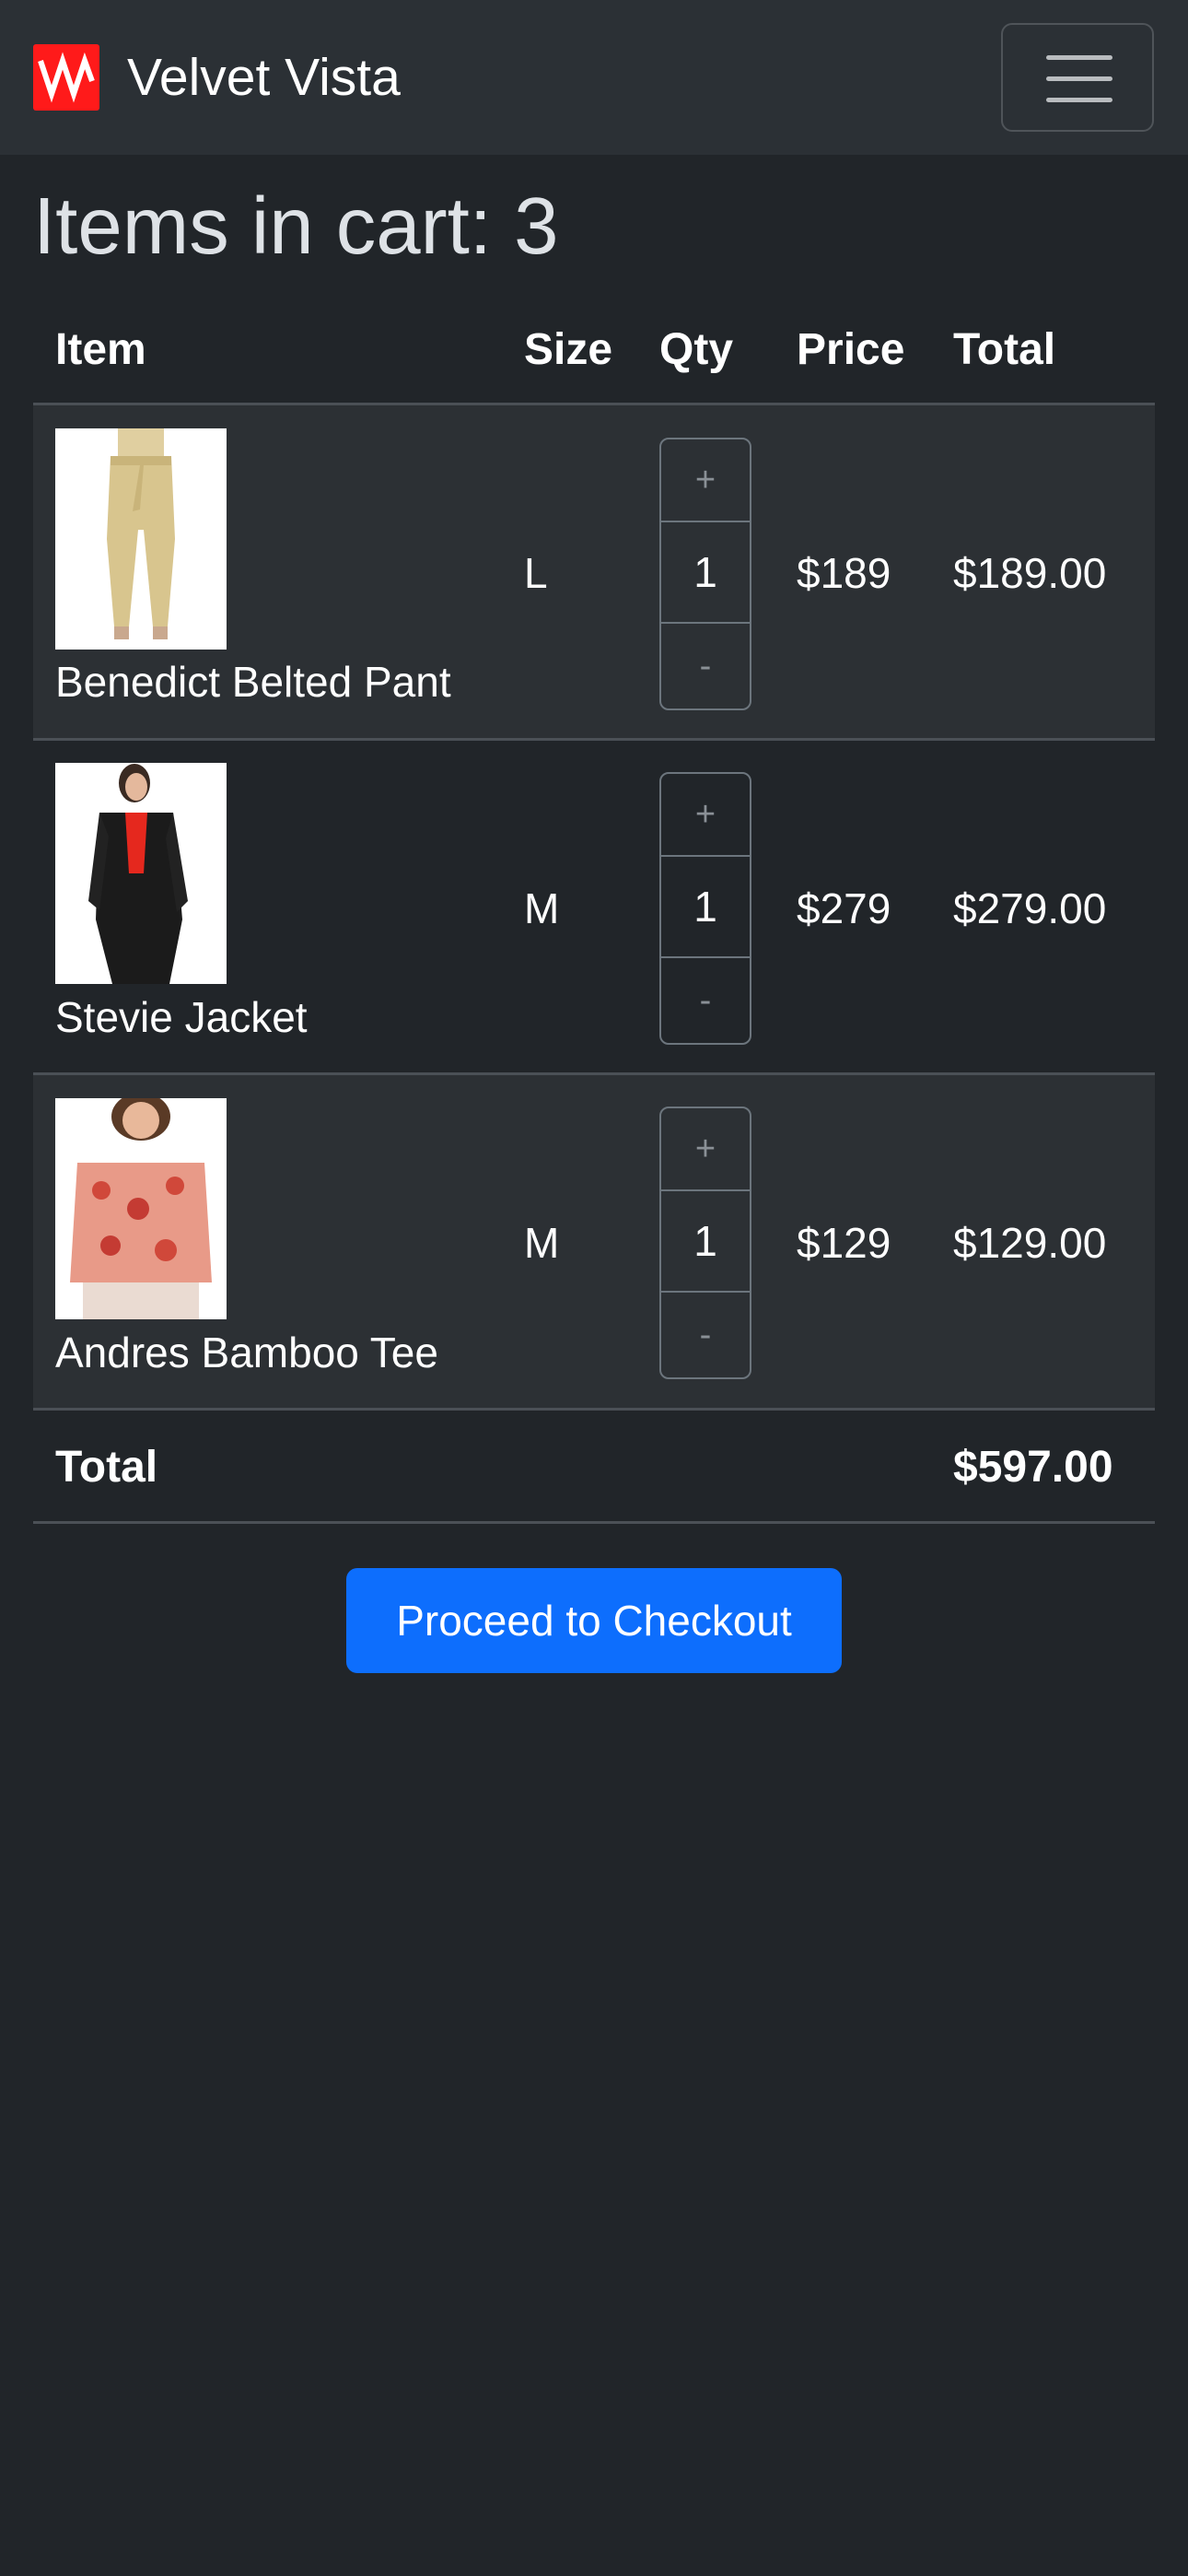 This screenshot has width=1188, height=2576. What do you see at coordinates (100, 349) in the screenshot?
I see `column-header-item: Item` at bounding box center [100, 349].